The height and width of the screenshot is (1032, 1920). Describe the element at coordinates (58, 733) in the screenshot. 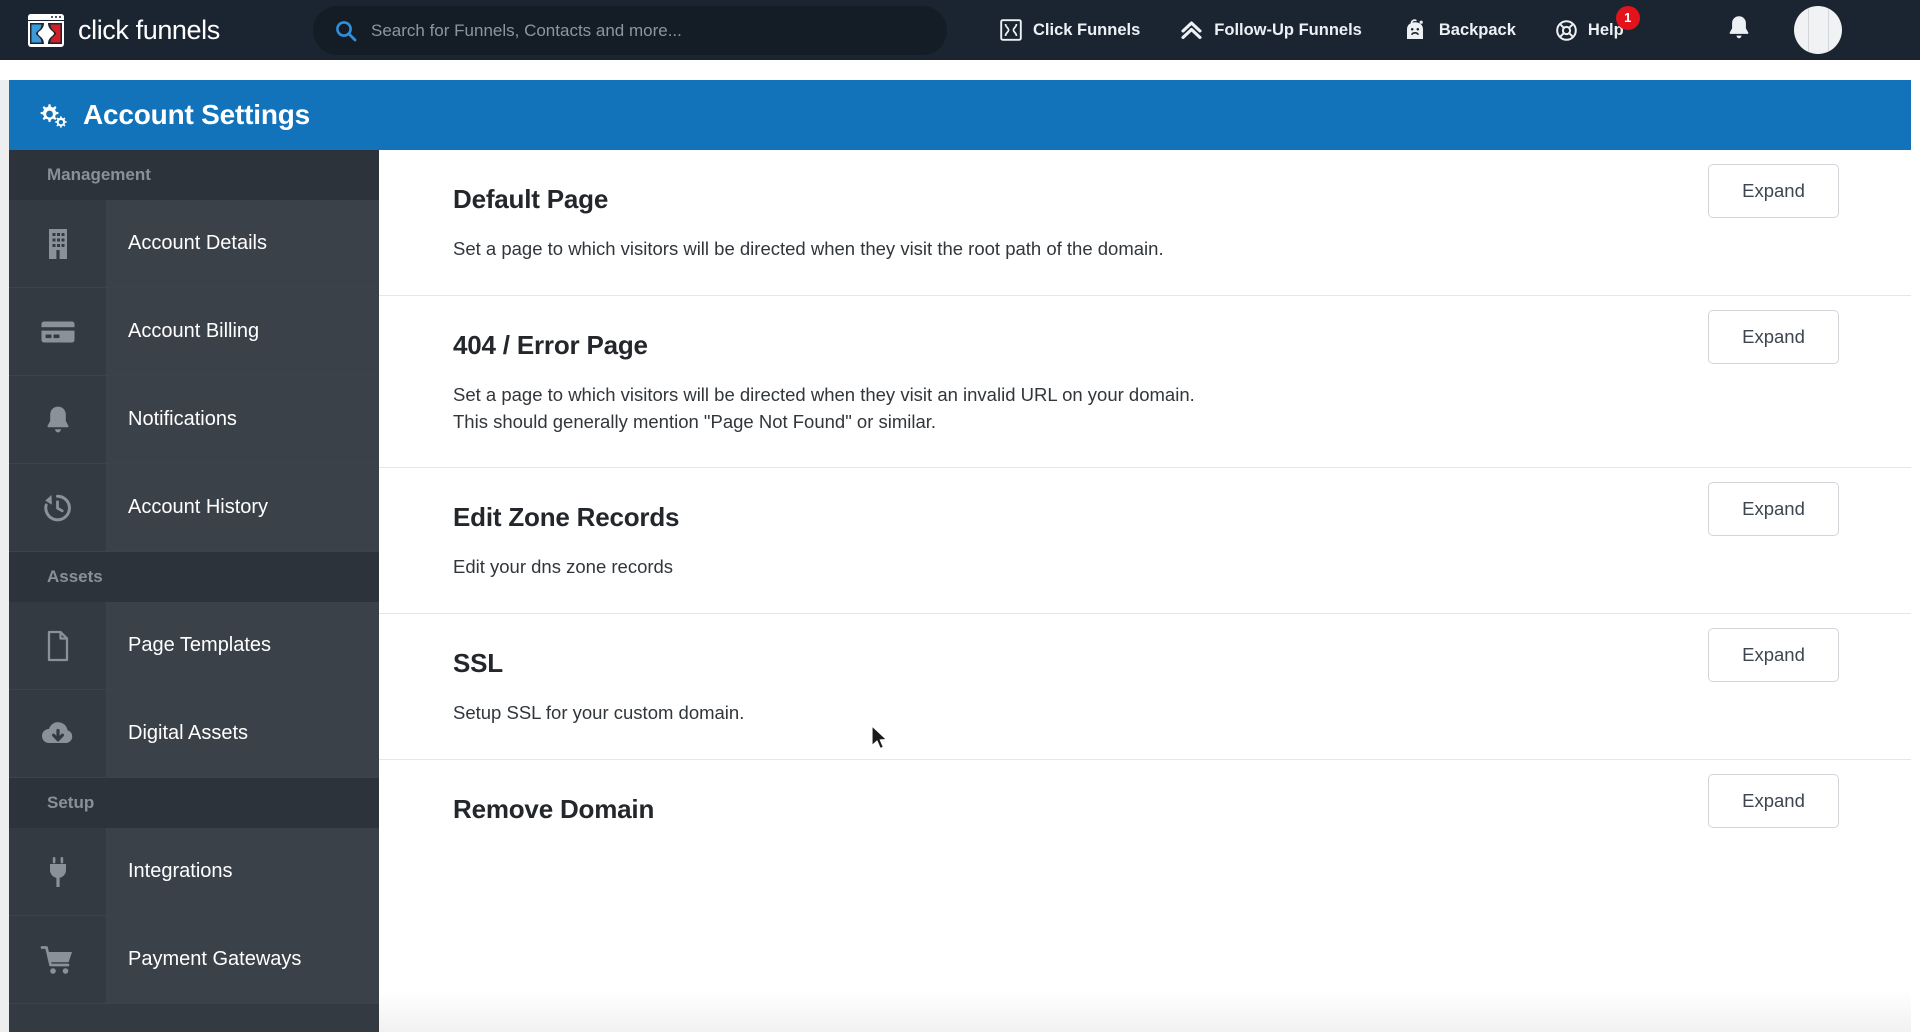

I see `cloud-download-icon` at that location.